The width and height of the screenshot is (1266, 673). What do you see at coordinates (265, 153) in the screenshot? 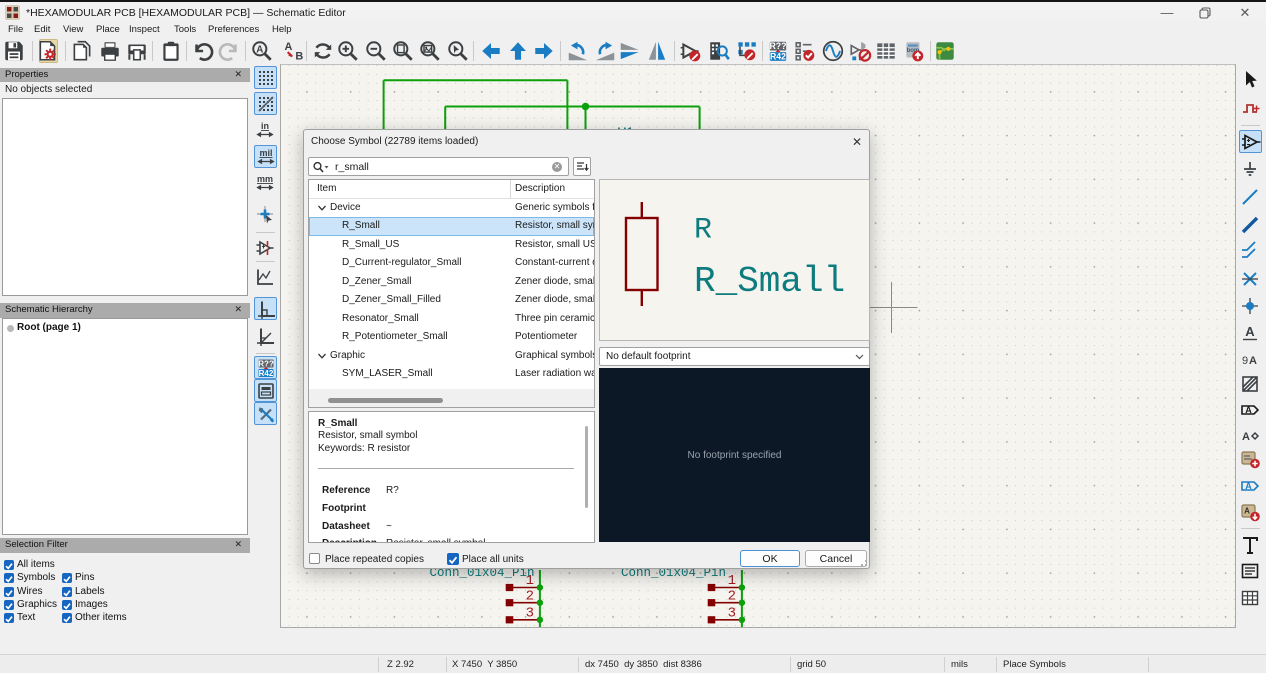
I see `svg-text: mil` at bounding box center [265, 153].